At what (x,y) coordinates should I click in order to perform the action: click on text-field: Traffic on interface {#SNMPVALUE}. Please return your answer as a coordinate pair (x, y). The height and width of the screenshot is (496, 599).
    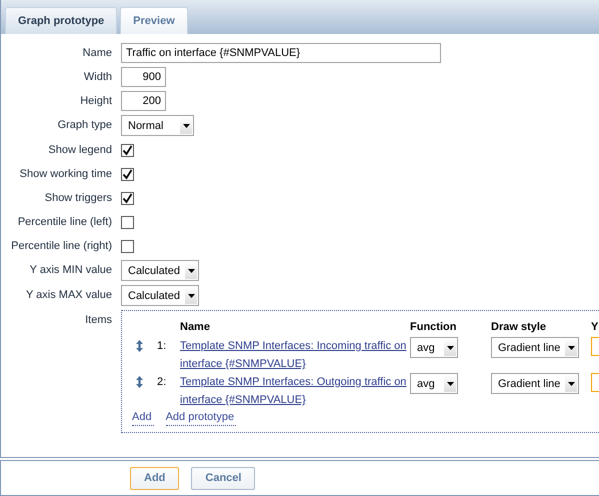
    Looking at the image, I should click on (281, 53).